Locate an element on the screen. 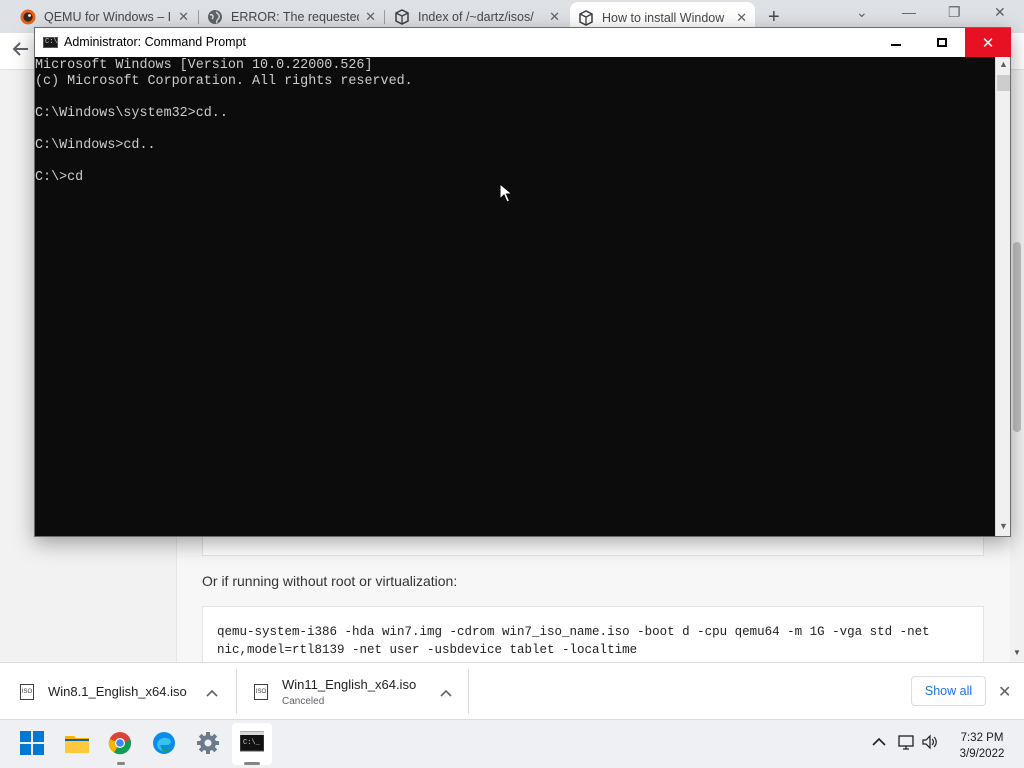  terminal-icon: C:\_ is located at coordinates (252, 744).